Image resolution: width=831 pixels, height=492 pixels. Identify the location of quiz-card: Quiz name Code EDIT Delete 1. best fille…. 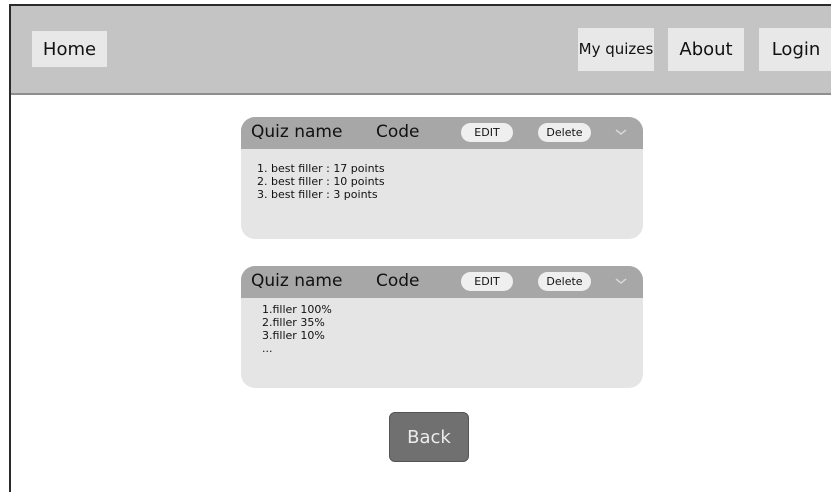
(442, 178).